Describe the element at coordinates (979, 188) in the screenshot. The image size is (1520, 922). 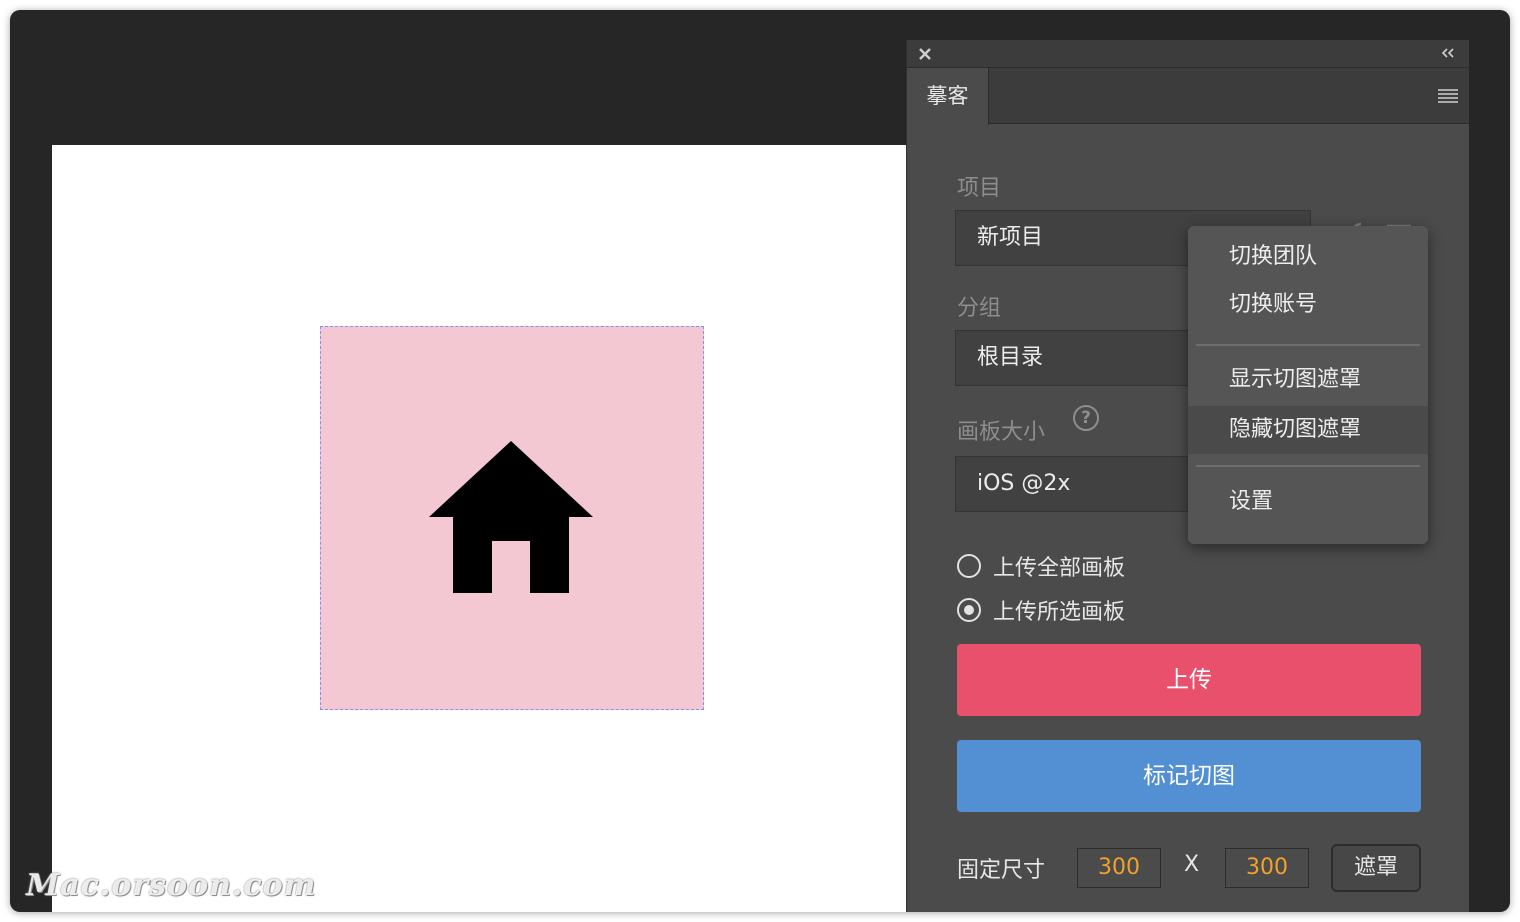
I see `project-label: 项目` at that location.